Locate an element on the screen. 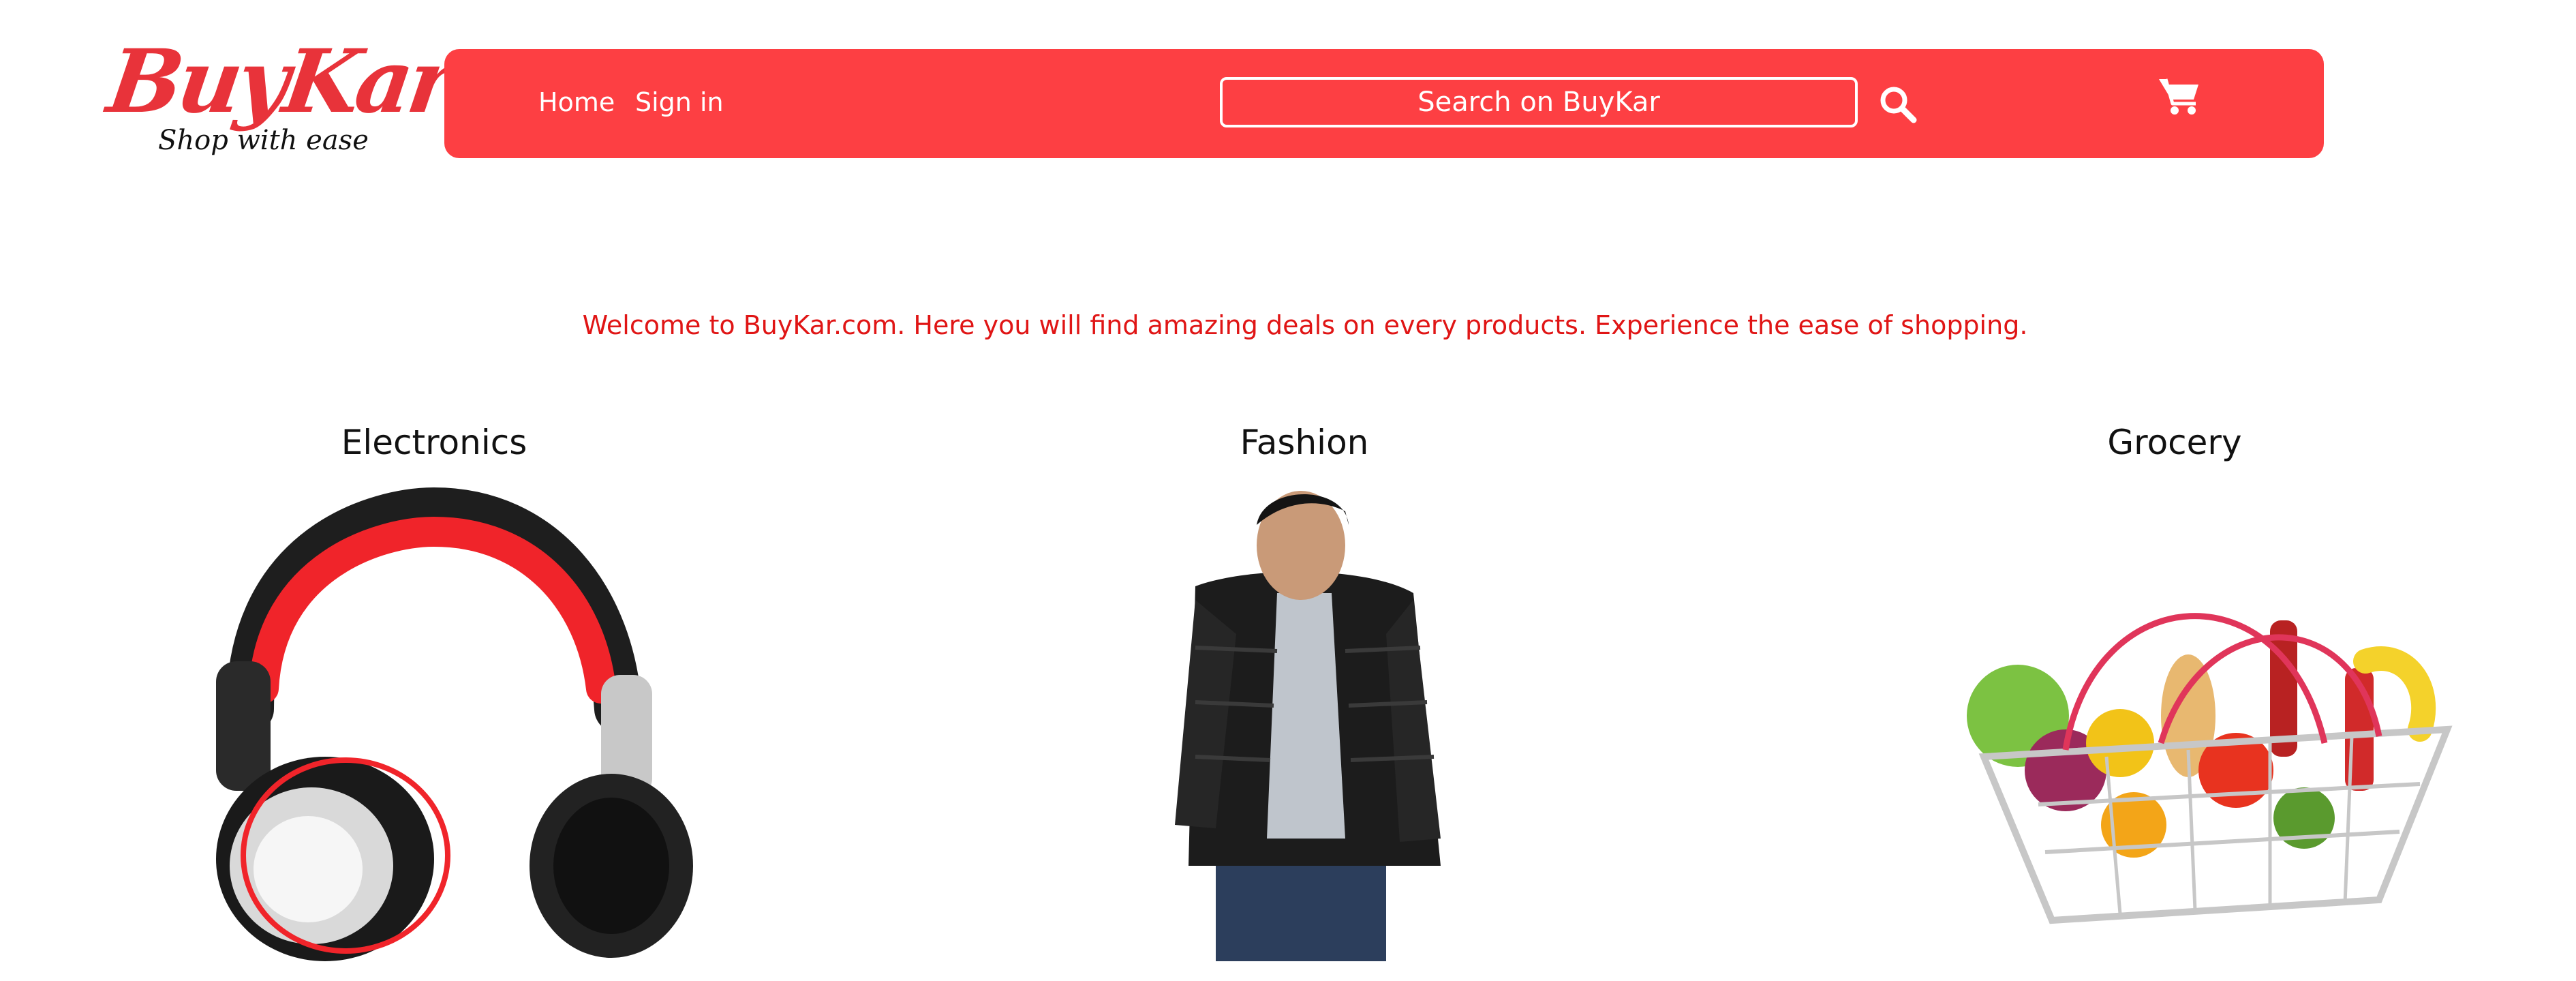 The image size is (2576, 981). brand-logo: BuyKar Shop with ease is located at coordinates (279, 102).